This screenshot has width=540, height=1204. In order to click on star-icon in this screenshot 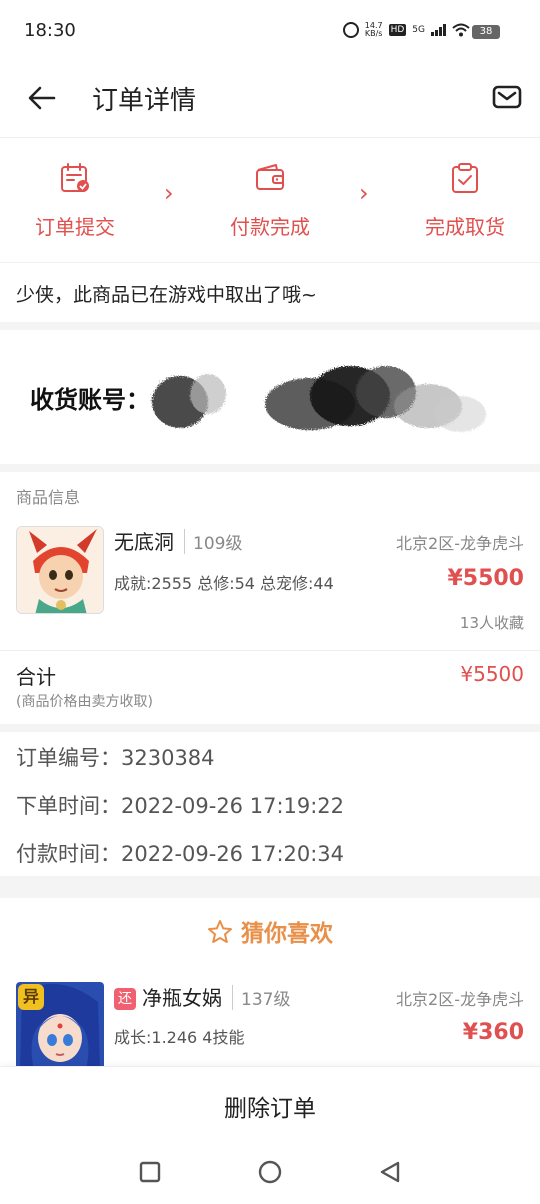, I will do `click(220, 931)`.